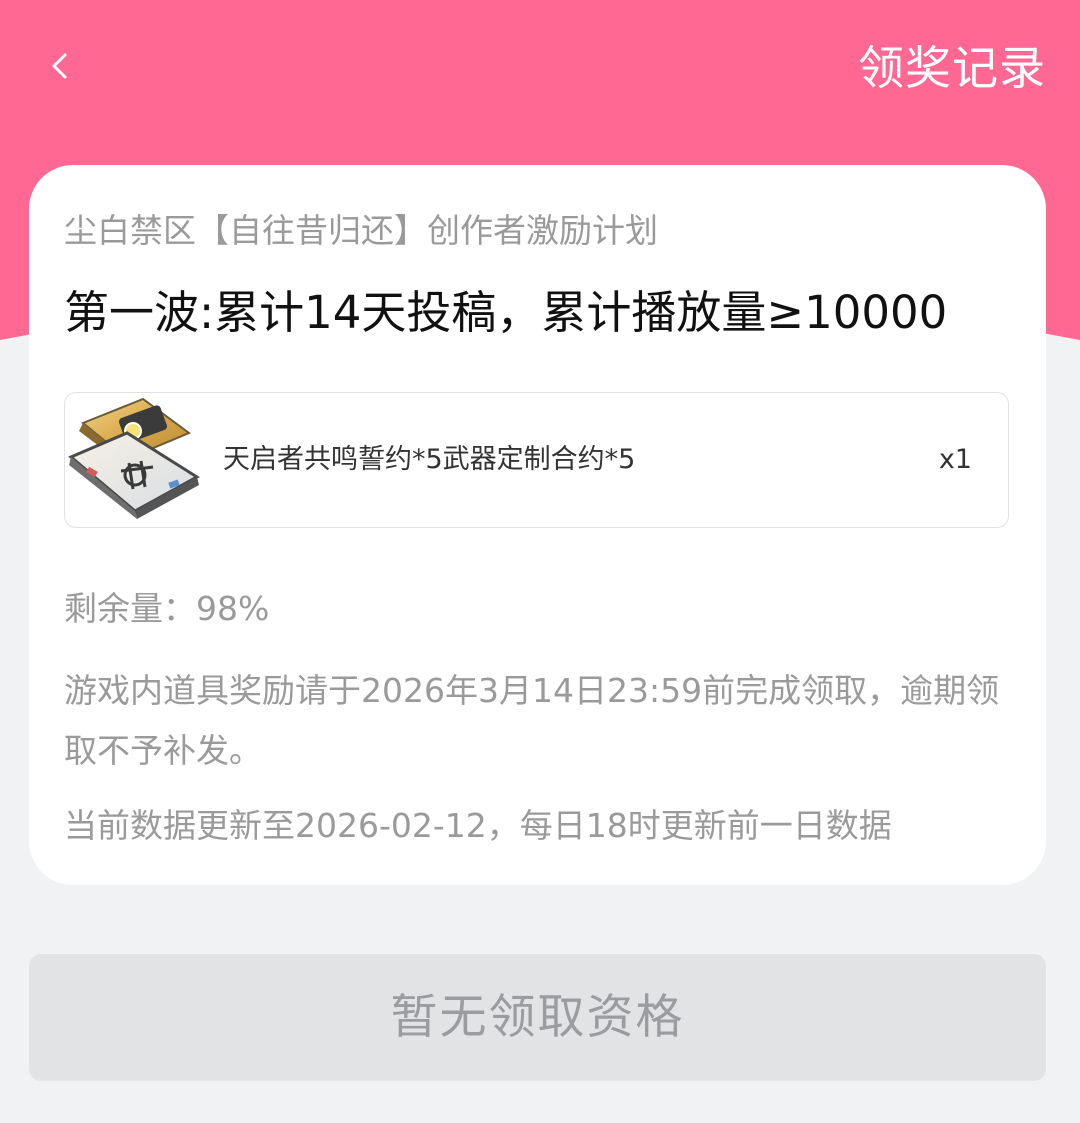 The height and width of the screenshot is (1123, 1080). Describe the element at coordinates (537, 1017) in the screenshot. I see `claim-button: 暂无领取资格` at that location.